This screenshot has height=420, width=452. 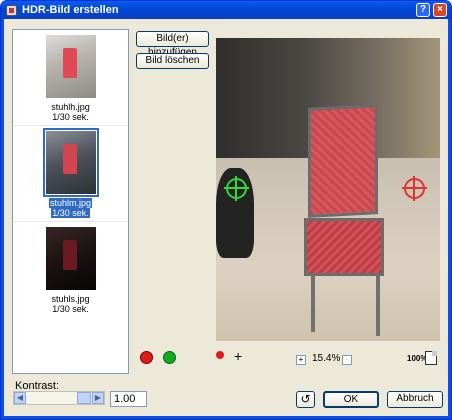 I want to click on kontrast-value-input: 1.00, so click(x=128, y=399).